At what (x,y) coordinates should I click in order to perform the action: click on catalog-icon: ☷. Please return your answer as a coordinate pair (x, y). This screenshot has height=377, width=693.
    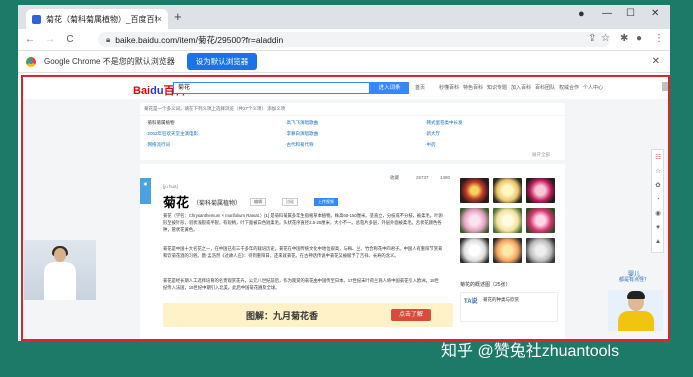
    Looking at the image, I should click on (658, 158).